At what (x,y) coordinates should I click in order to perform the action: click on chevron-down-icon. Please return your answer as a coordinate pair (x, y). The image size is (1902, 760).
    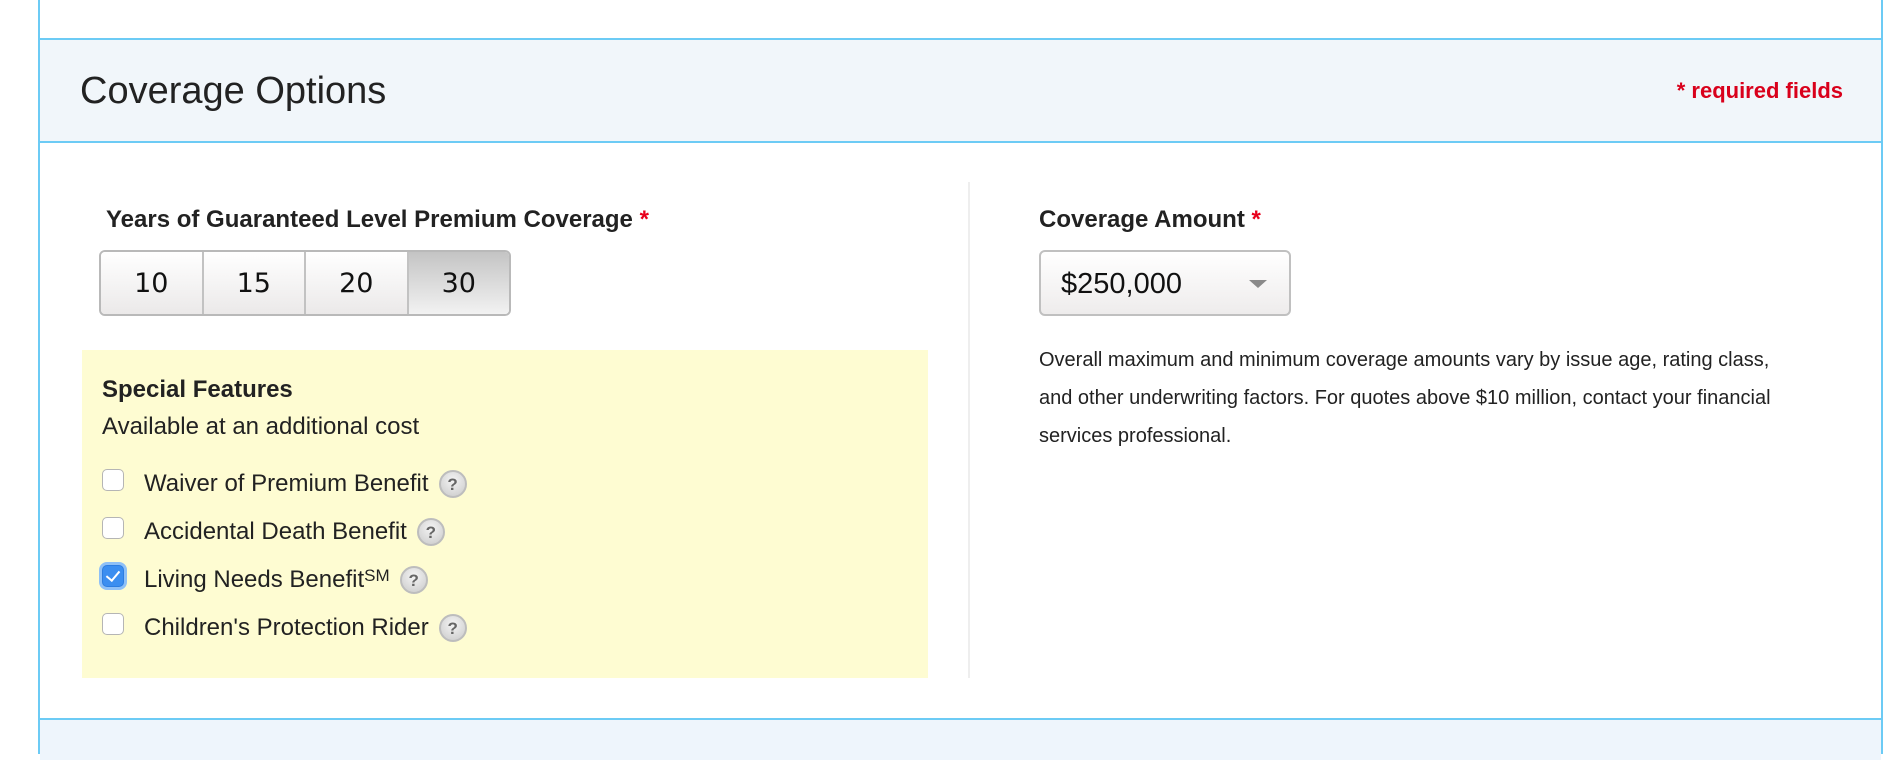
    Looking at the image, I should click on (1258, 284).